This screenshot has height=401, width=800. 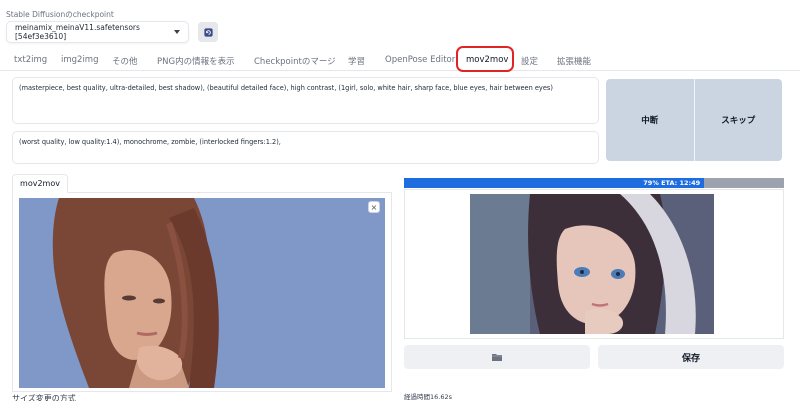 I want to click on close-icon: ×, so click(x=374, y=207).